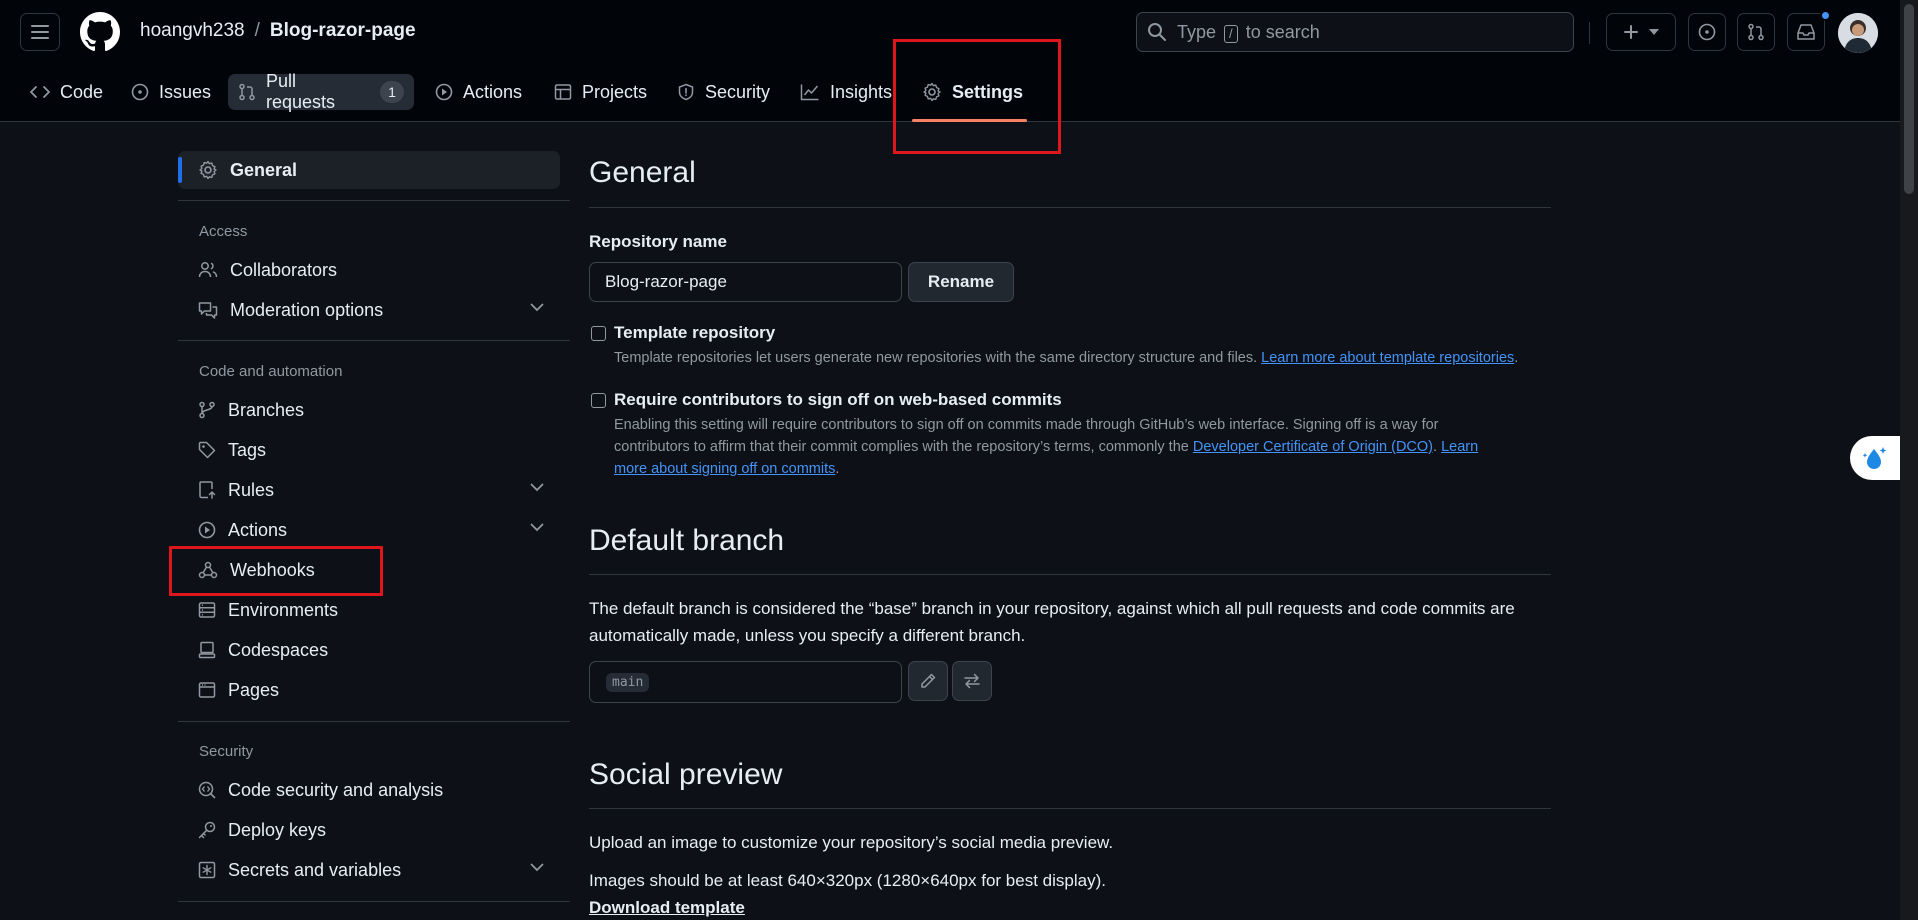 The width and height of the screenshot is (1918, 920). What do you see at coordinates (667, 907) in the screenshot?
I see `download-template-link: Download template` at bounding box center [667, 907].